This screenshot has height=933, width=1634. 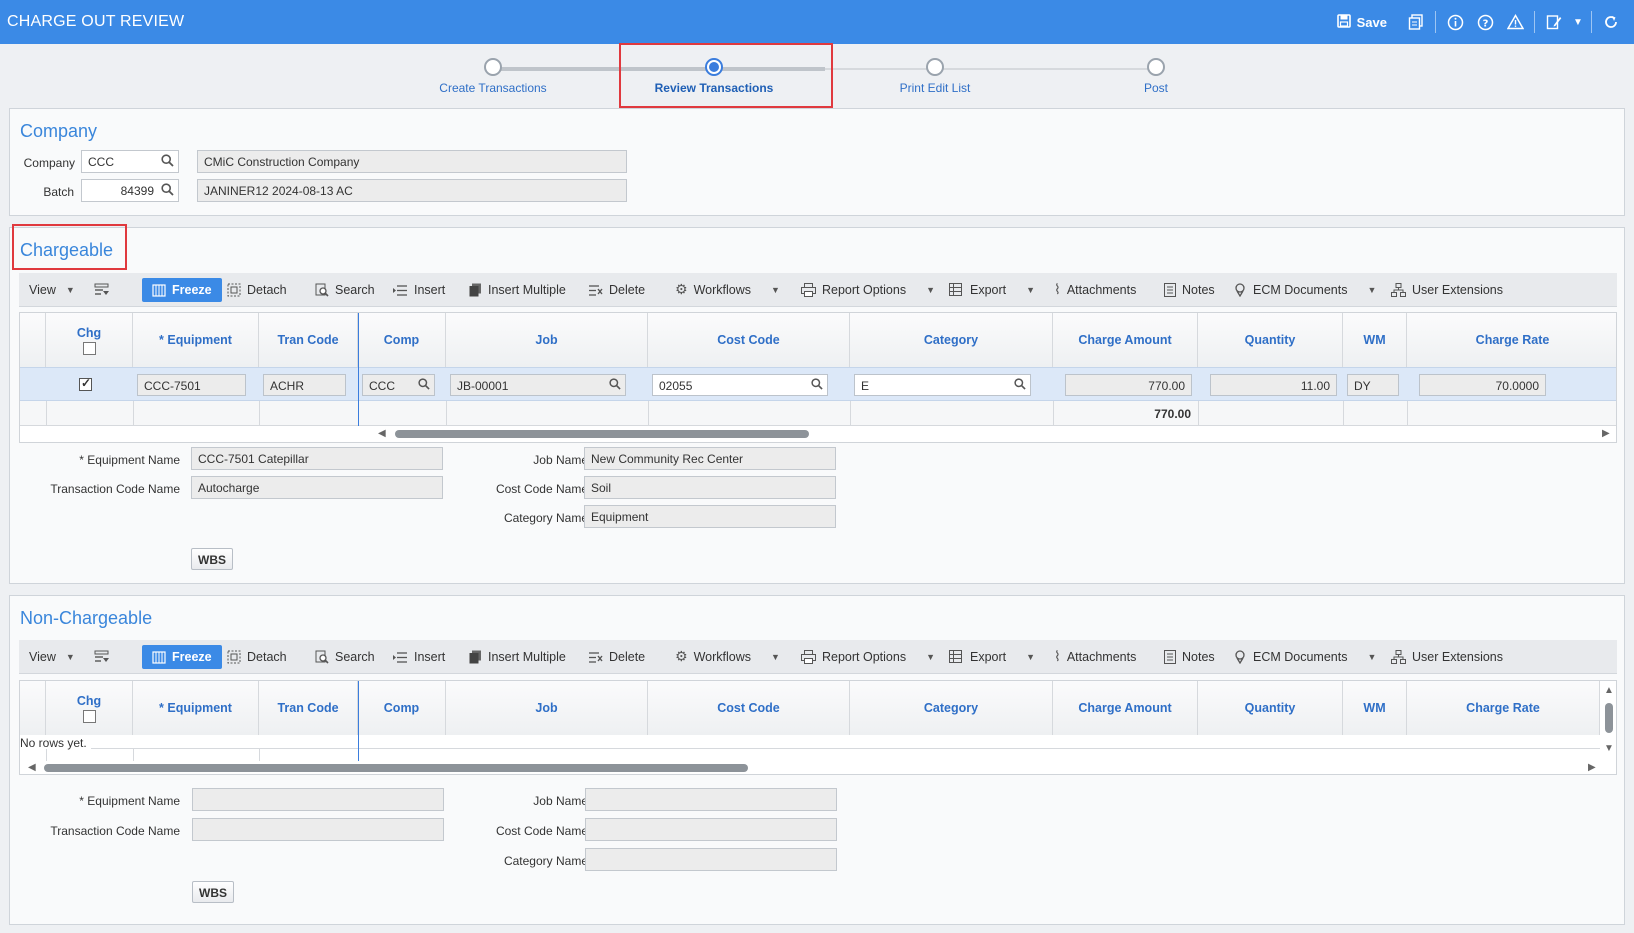 I want to click on tran-code-cell: ACHR, so click(x=304, y=385).